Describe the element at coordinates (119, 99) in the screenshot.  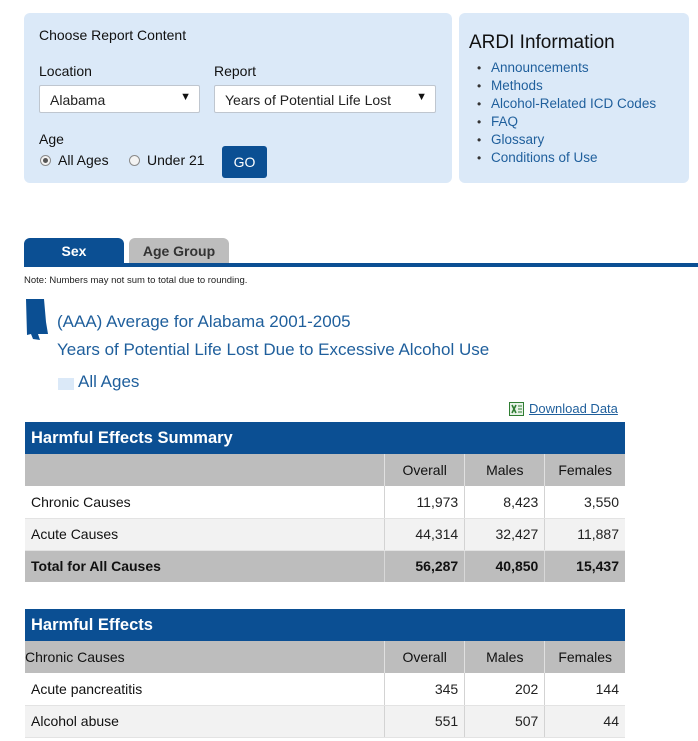
I see `location-select: Alabama ▼` at that location.